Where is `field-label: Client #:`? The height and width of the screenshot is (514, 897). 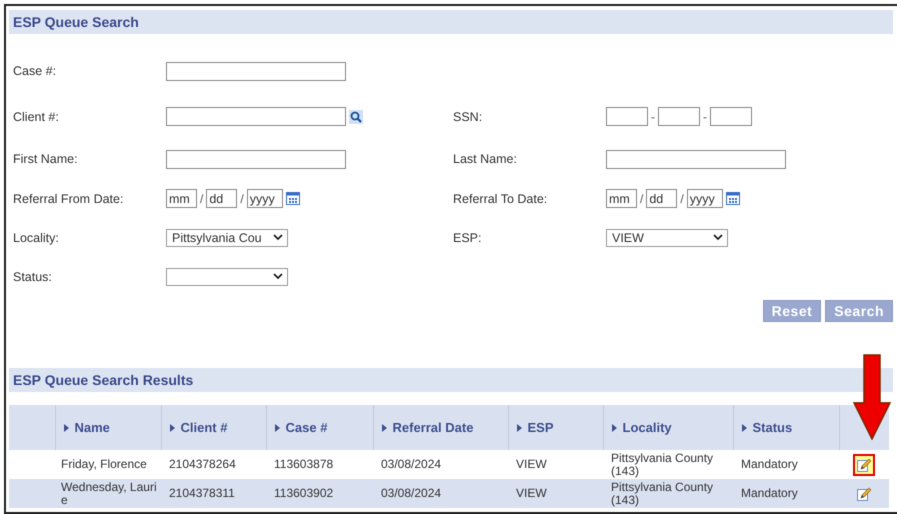 field-label: Client #: is located at coordinates (36, 117).